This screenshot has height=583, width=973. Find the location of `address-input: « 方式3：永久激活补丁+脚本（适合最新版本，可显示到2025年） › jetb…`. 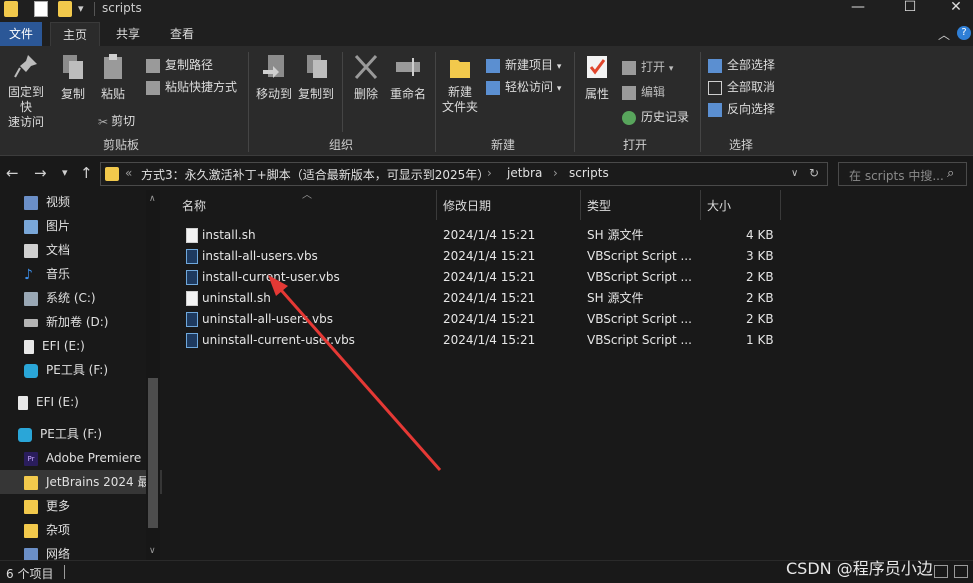

address-input: « 方式3：永久激活补丁+脚本（适合最新版本，可显示到2025年） › jetb… is located at coordinates (464, 174).